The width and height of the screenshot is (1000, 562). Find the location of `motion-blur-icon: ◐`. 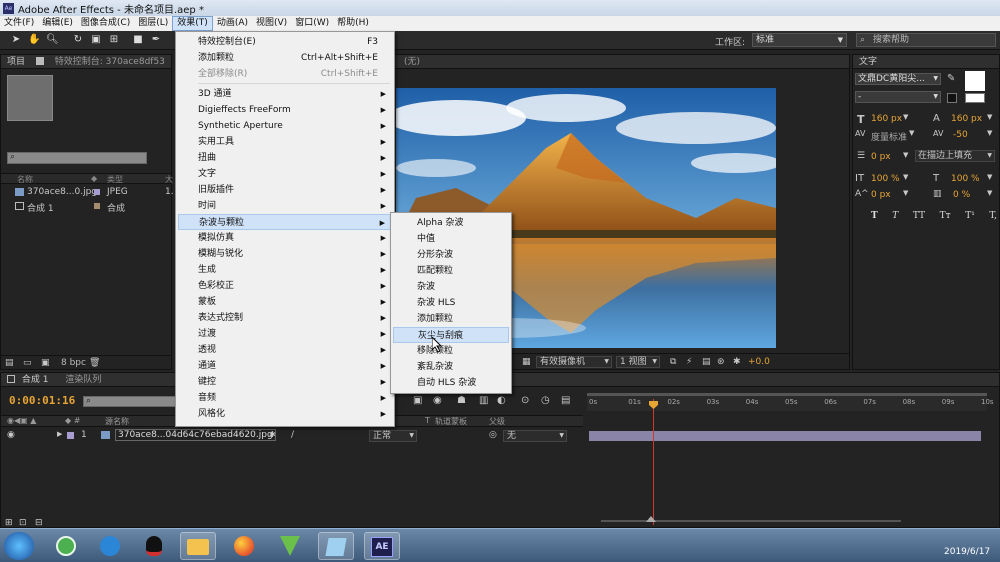

motion-blur-icon: ◐ is located at coordinates (501, 400).